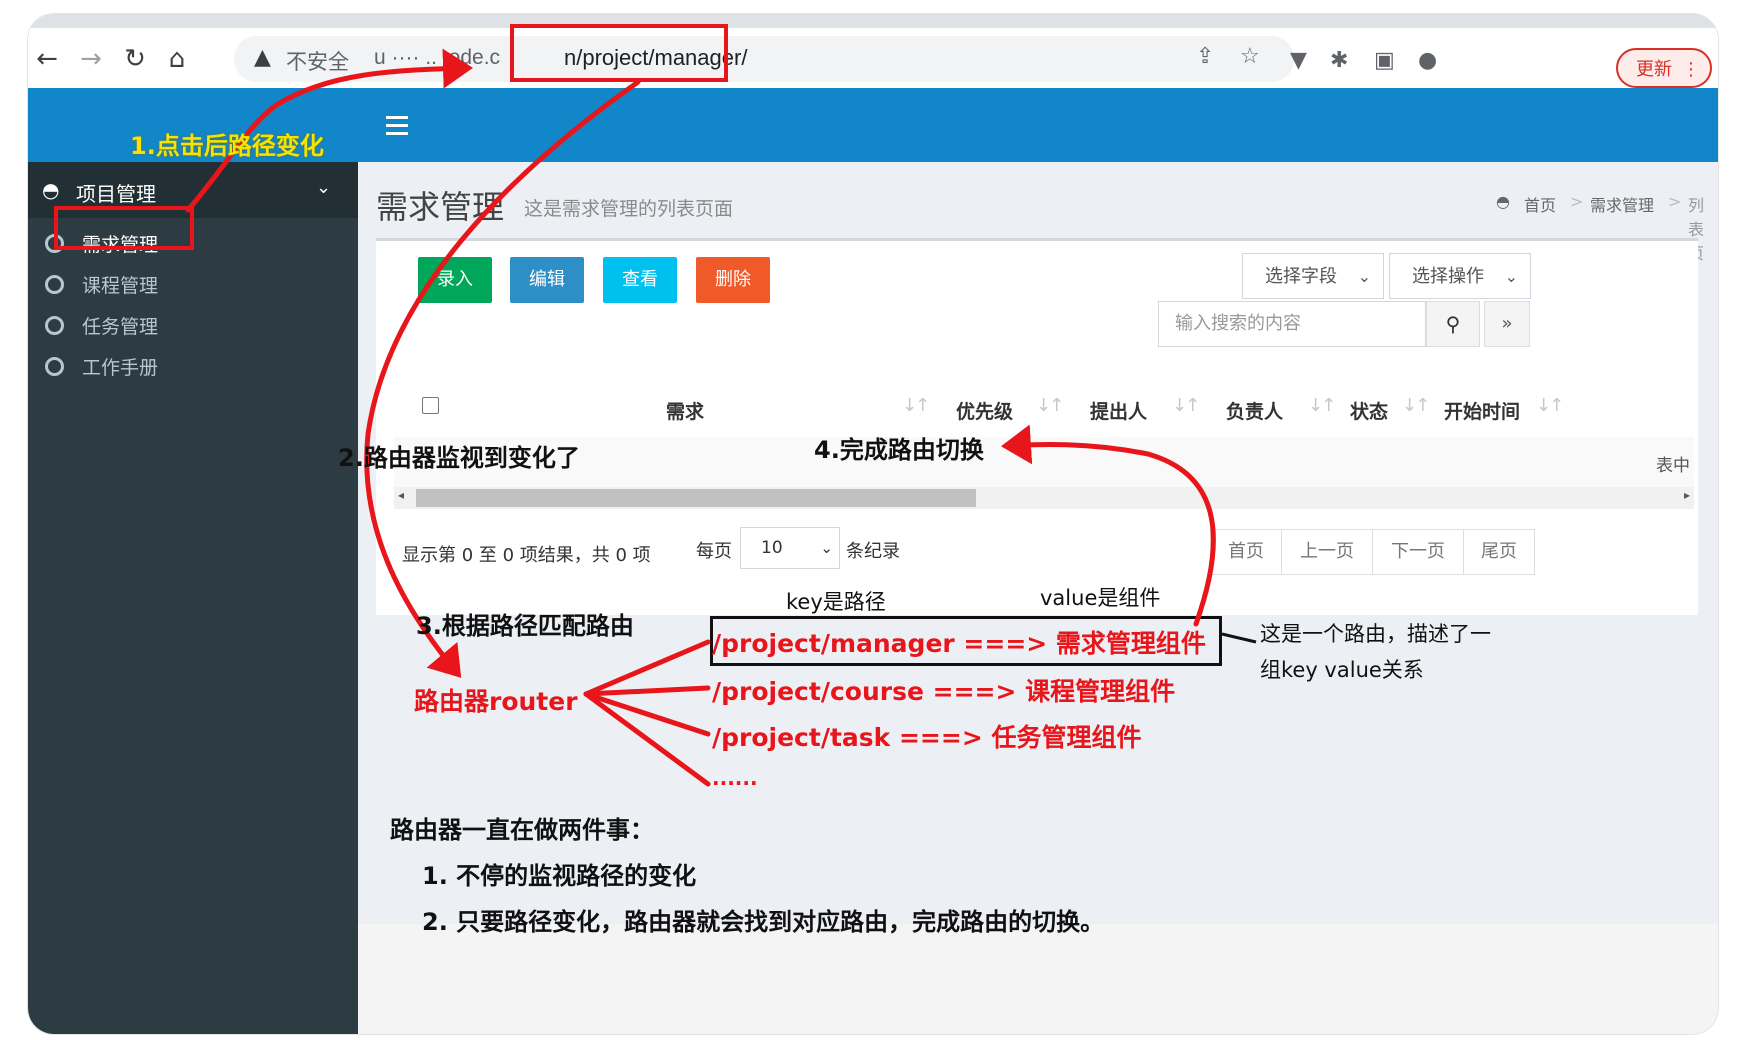 This screenshot has width=1741, height=1040. I want to click on annotation-step2: 2.路由器监视到变化了, so click(459, 458).